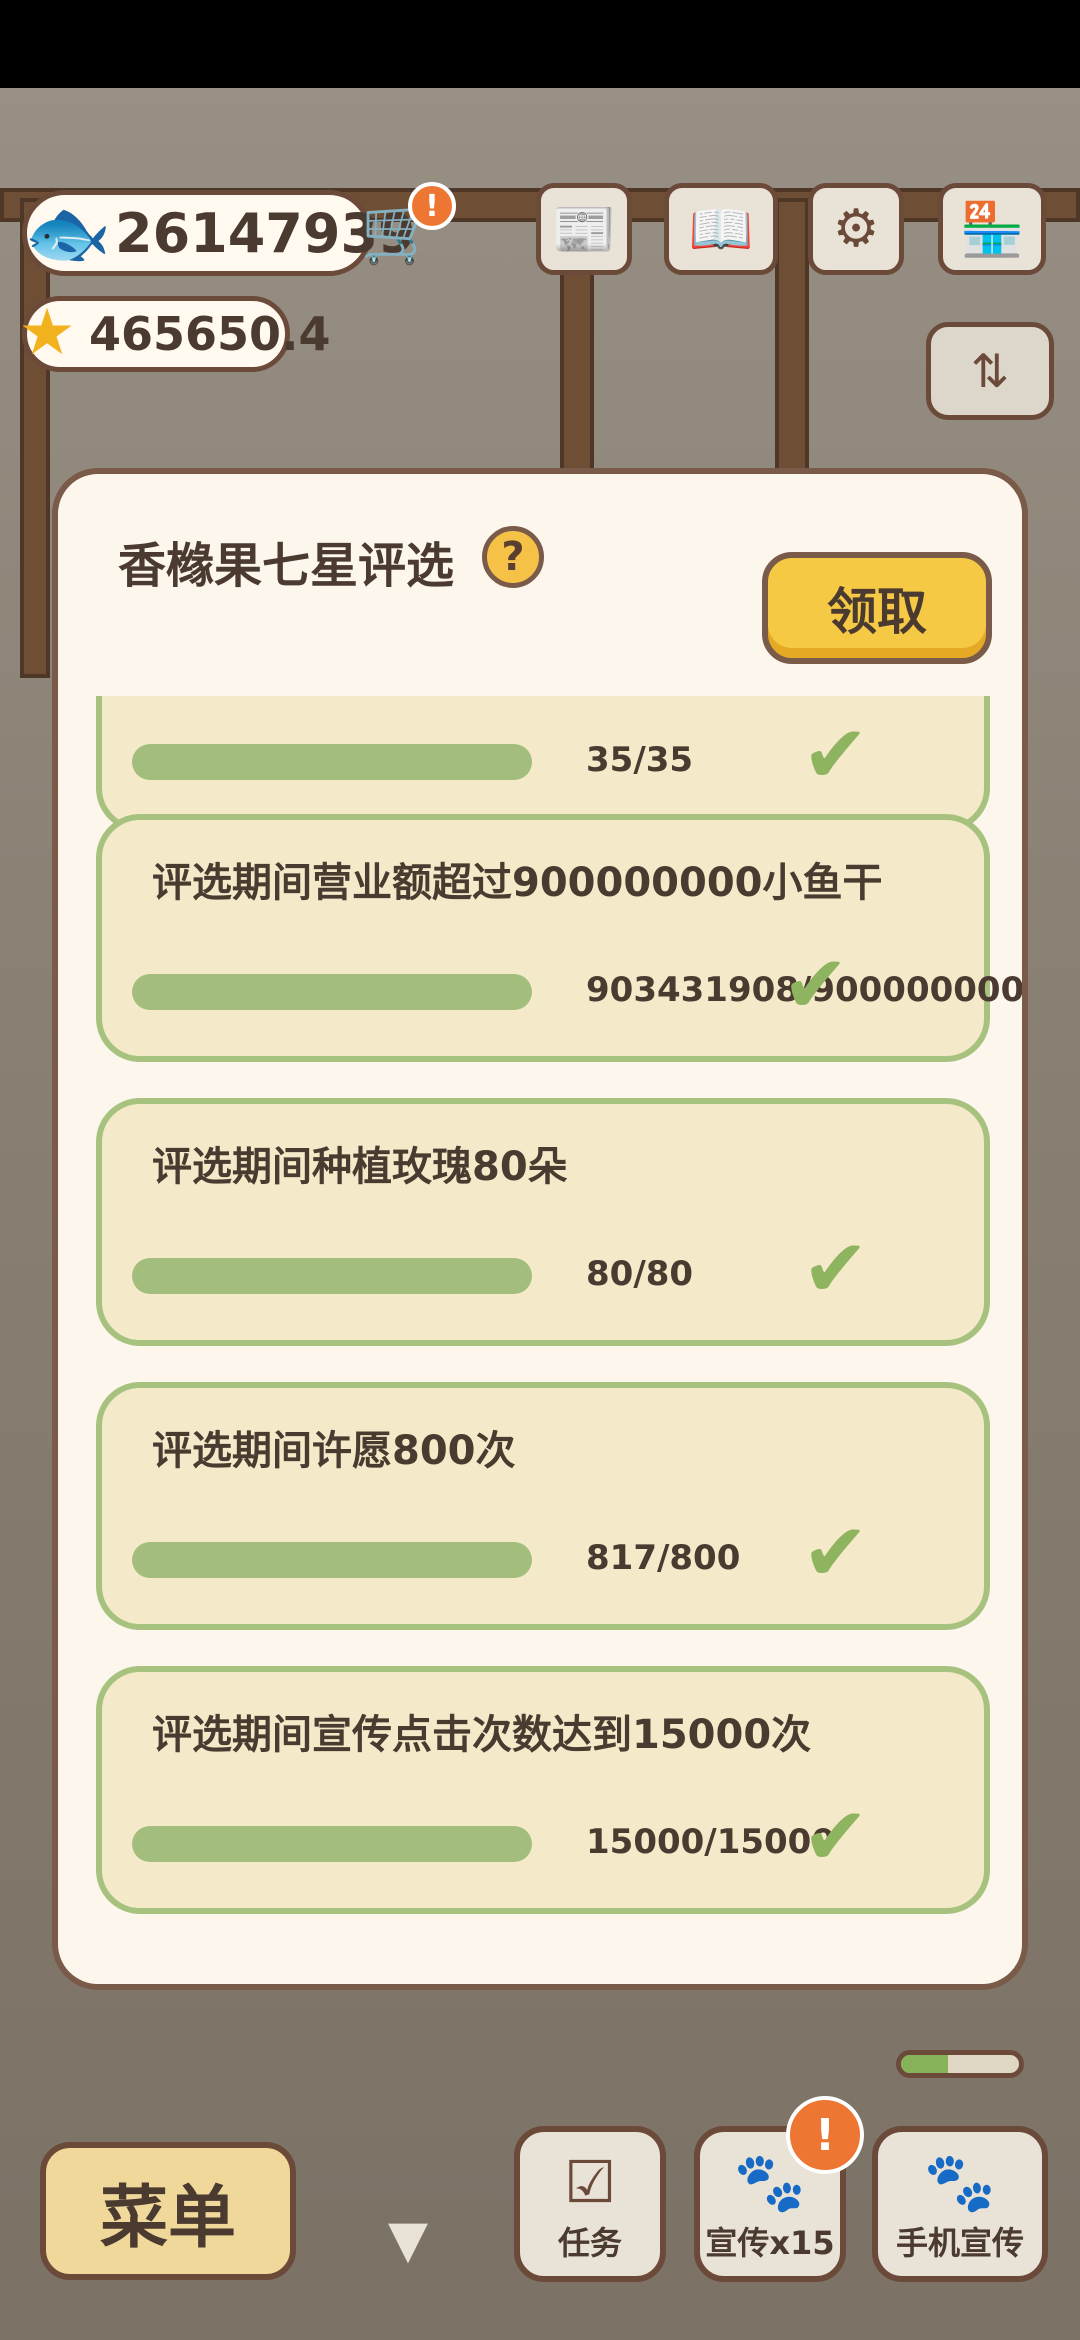 This screenshot has width=1080, height=2340. Describe the element at coordinates (210, 334) in the screenshot. I see `star-count: 465650.4` at that location.